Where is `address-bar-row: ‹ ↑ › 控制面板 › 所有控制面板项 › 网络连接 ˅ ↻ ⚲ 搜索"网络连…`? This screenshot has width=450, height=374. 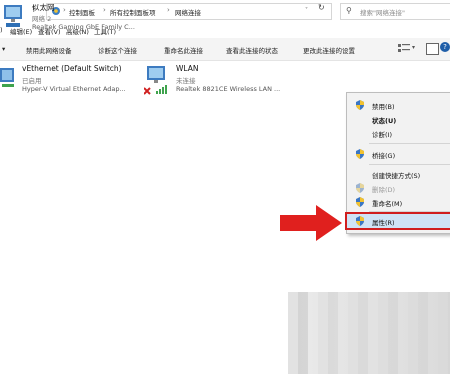 address-bar-row: ‹ ↑ › 控制面板 › 所有控制面板项 › 网络连接 ˅ ↻ ⚲ 搜索"网络连… is located at coordinates (225, 11).